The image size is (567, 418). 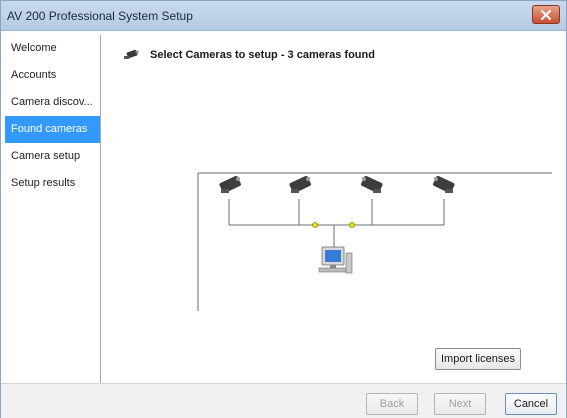 What do you see at coordinates (52, 48) in the screenshot?
I see `sidebar-item-welcome: Welcome` at bounding box center [52, 48].